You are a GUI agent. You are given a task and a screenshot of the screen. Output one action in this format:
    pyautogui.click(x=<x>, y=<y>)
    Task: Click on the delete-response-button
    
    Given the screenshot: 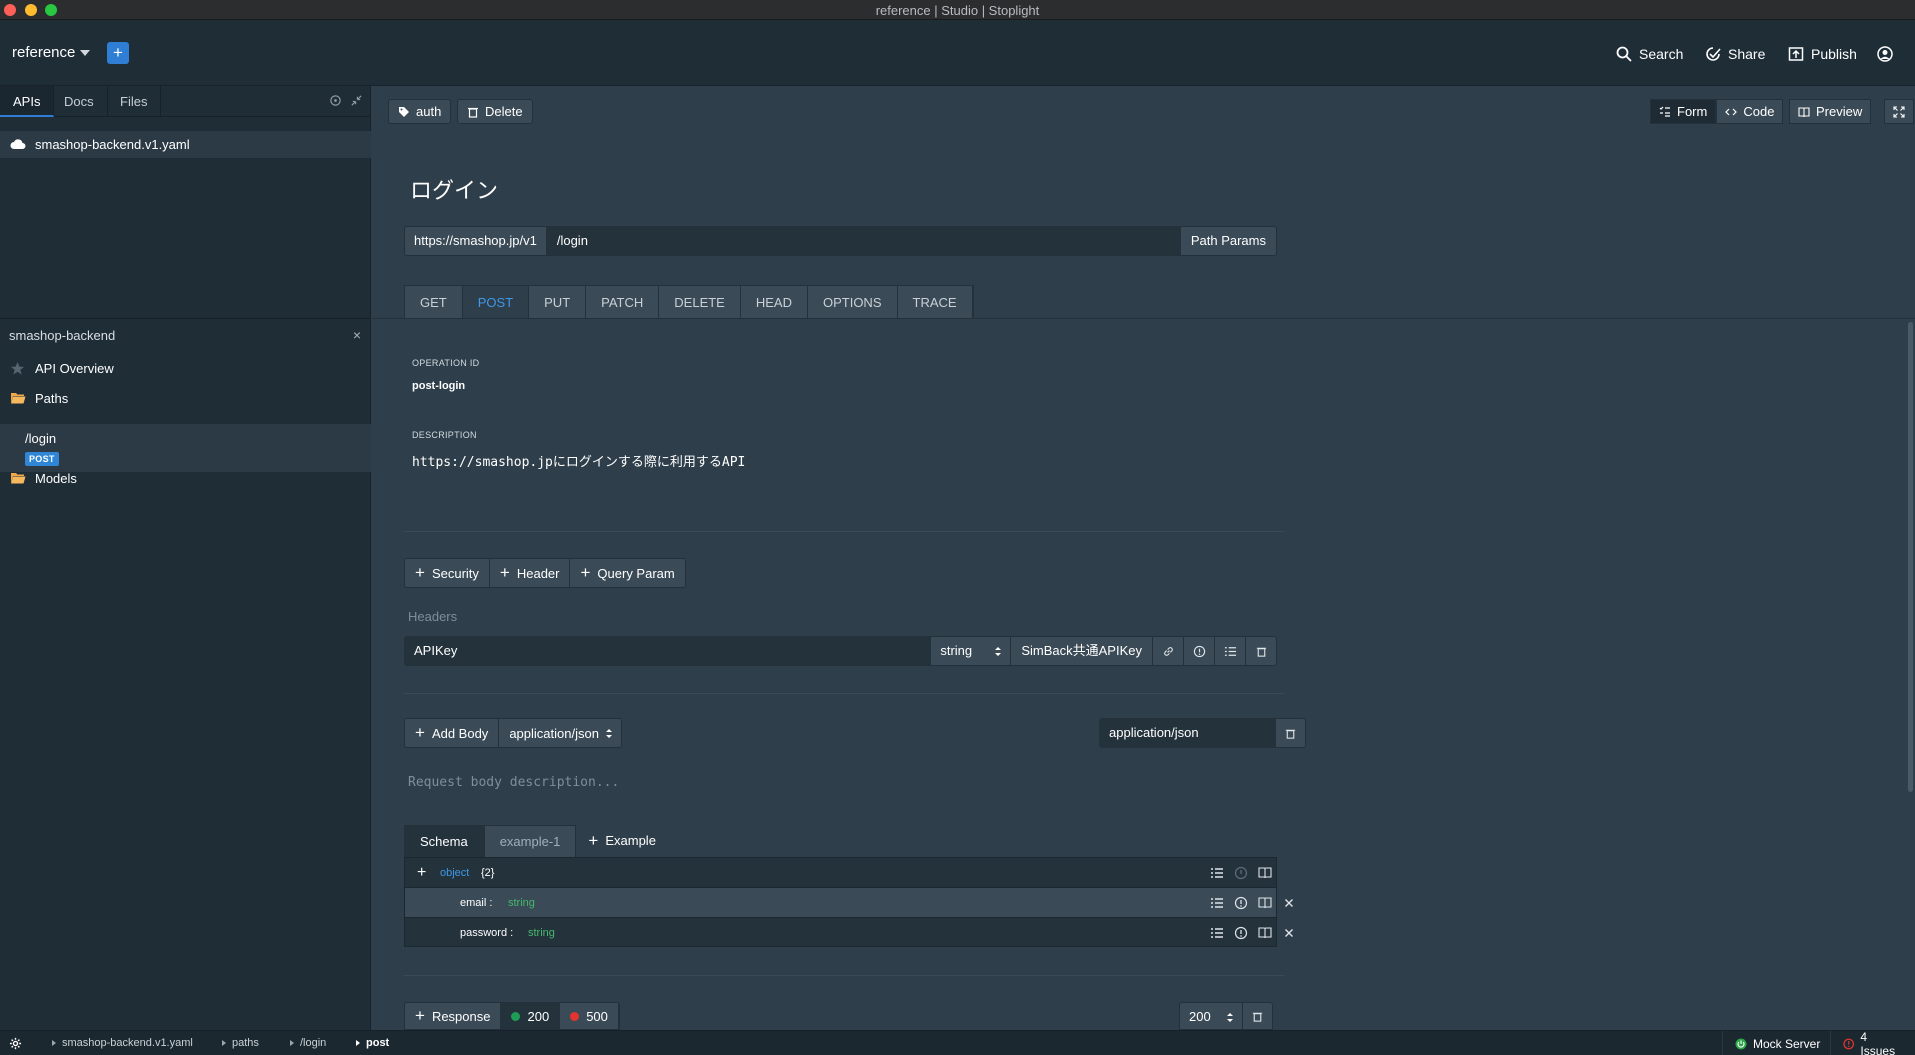 What is the action you would take?
    pyautogui.click(x=1257, y=1016)
    